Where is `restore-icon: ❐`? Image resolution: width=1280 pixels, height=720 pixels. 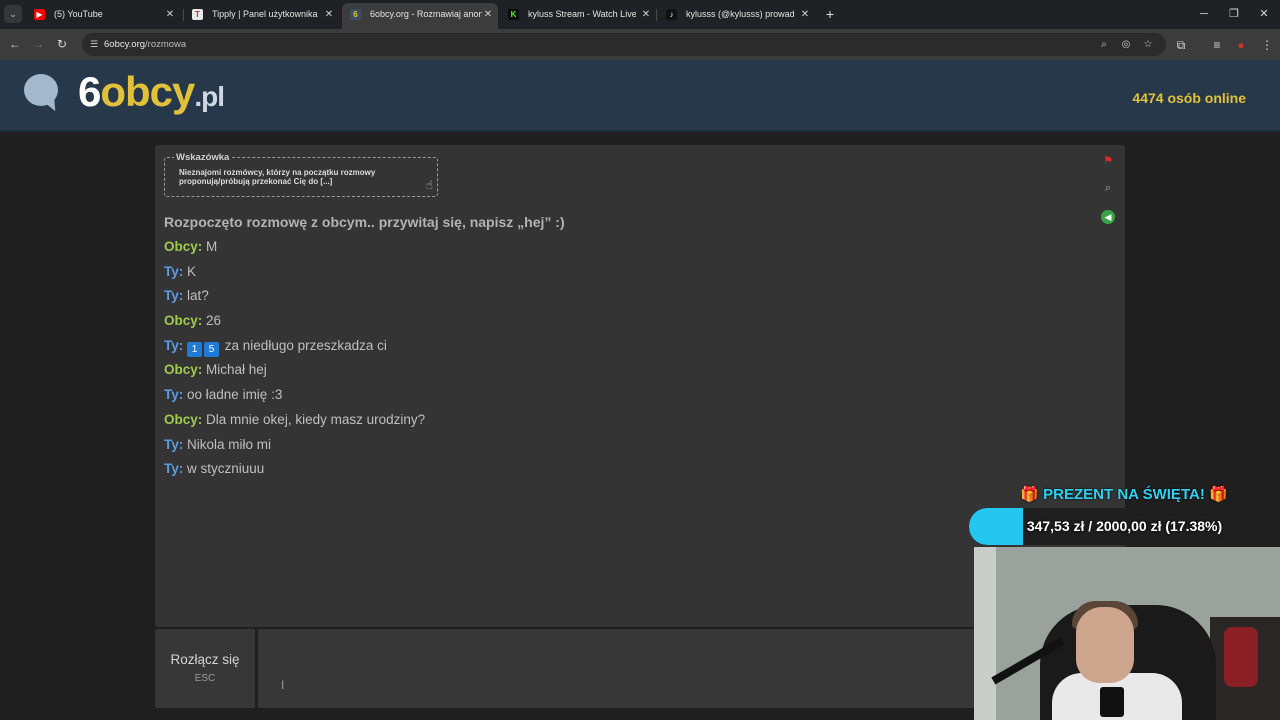
restore-icon: ❐ is located at coordinates (1234, 14).